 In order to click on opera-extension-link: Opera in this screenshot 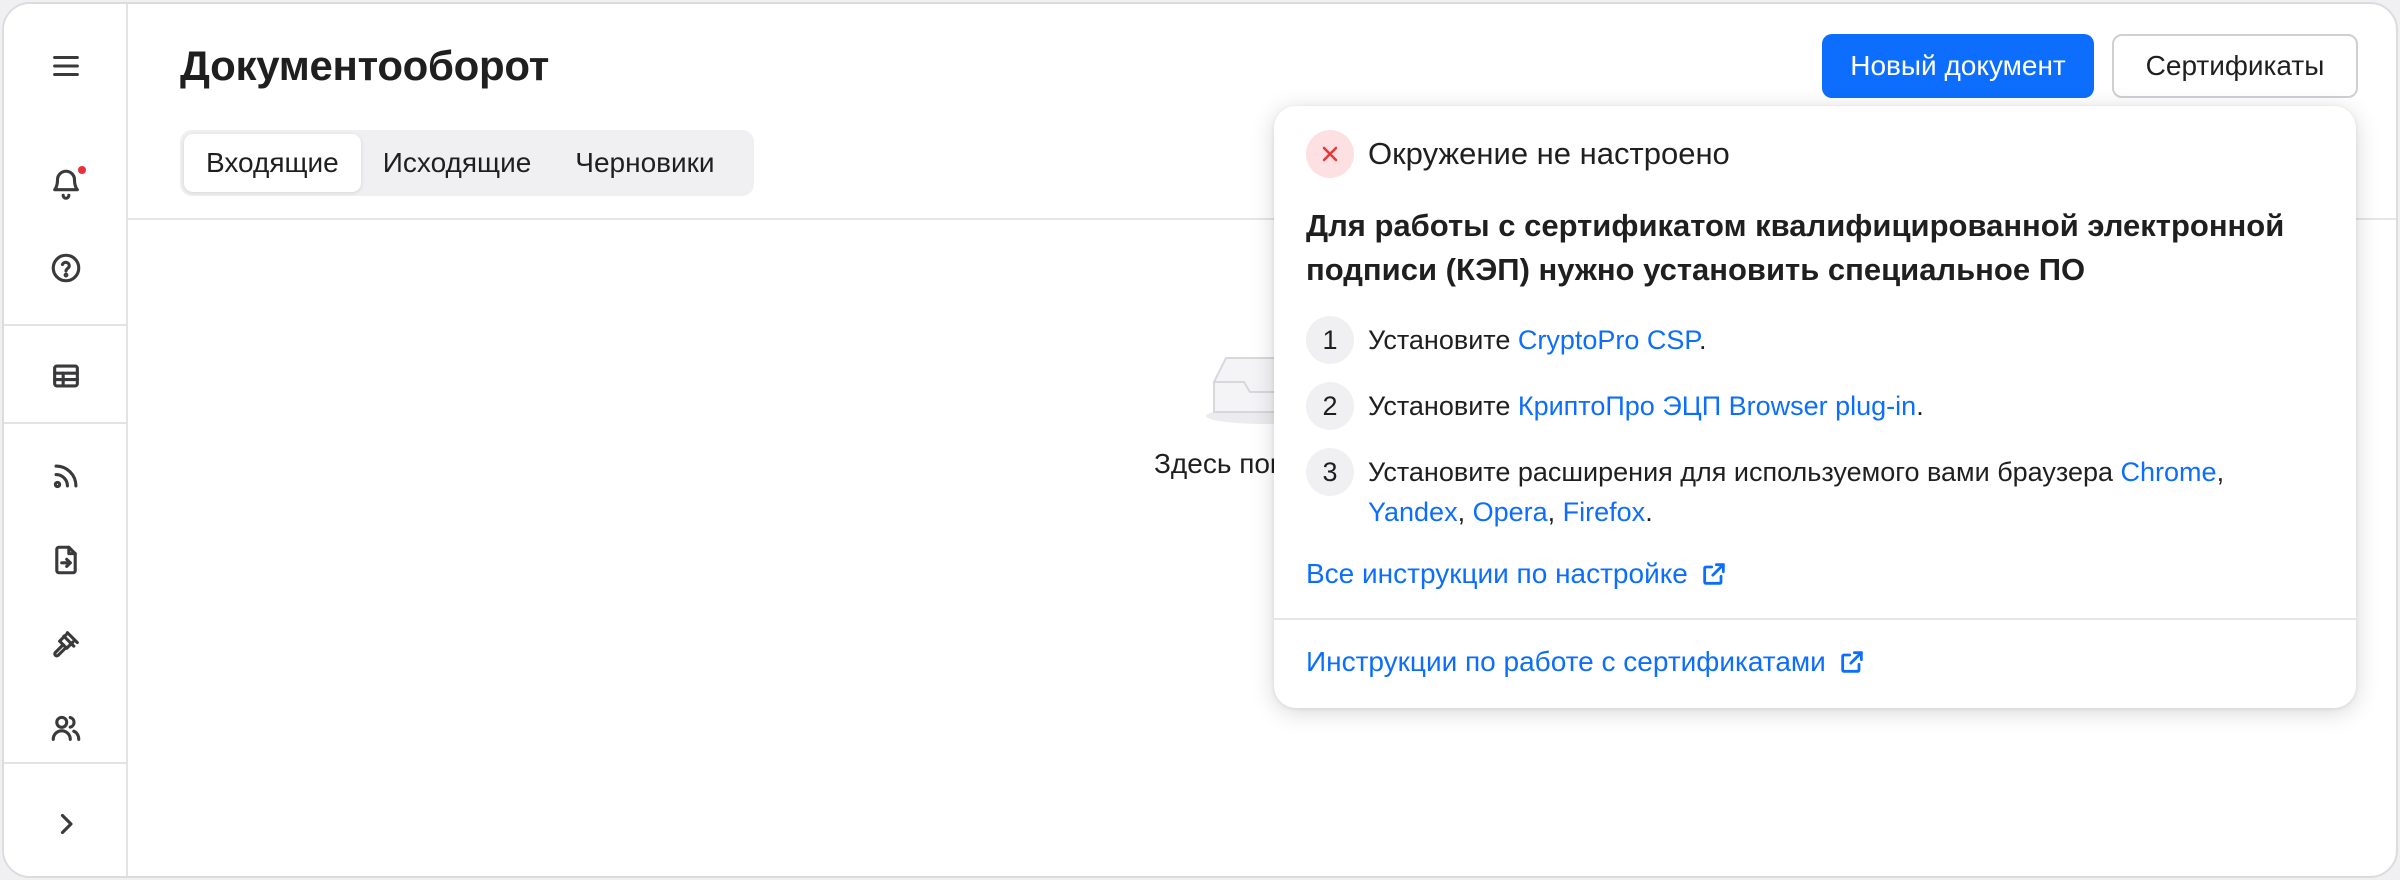, I will do `click(1510, 512)`.